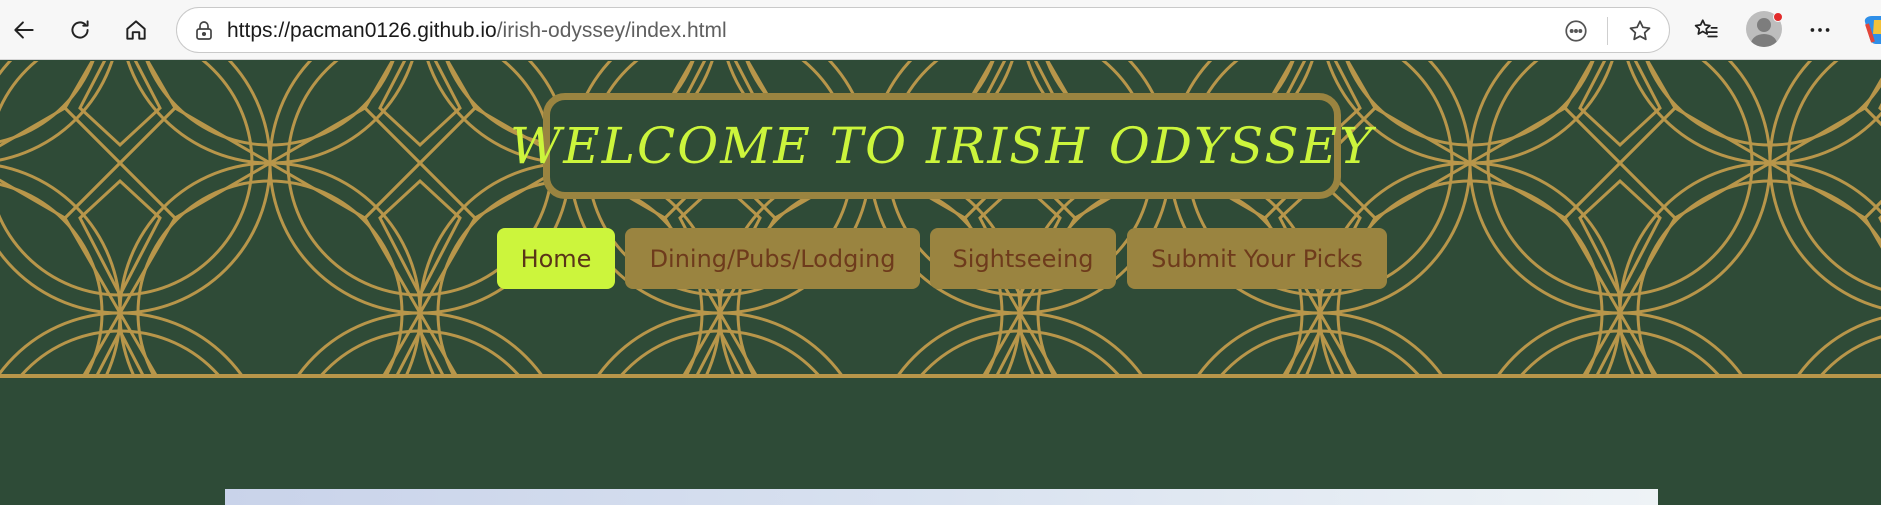 This screenshot has height=505, width=1881. What do you see at coordinates (204, 31) in the screenshot?
I see `site-info-icon` at bounding box center [204, 31].